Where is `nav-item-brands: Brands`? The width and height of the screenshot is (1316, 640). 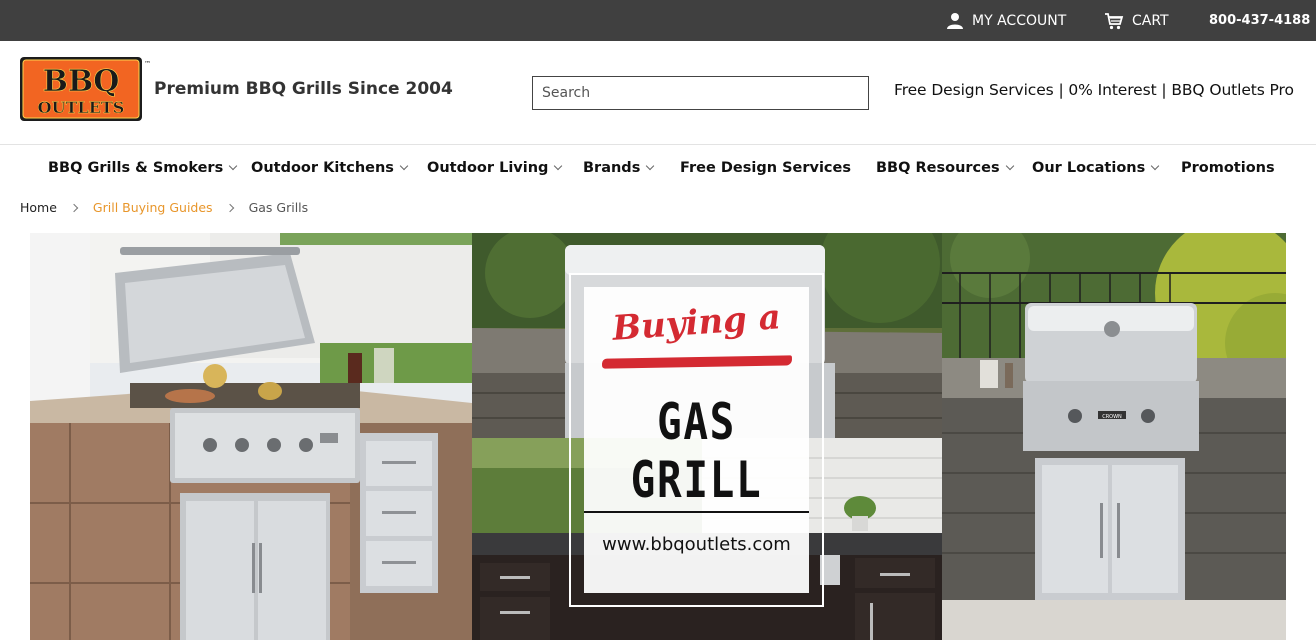
nav-item-brands: Brands is located at coordinates (619, 168).